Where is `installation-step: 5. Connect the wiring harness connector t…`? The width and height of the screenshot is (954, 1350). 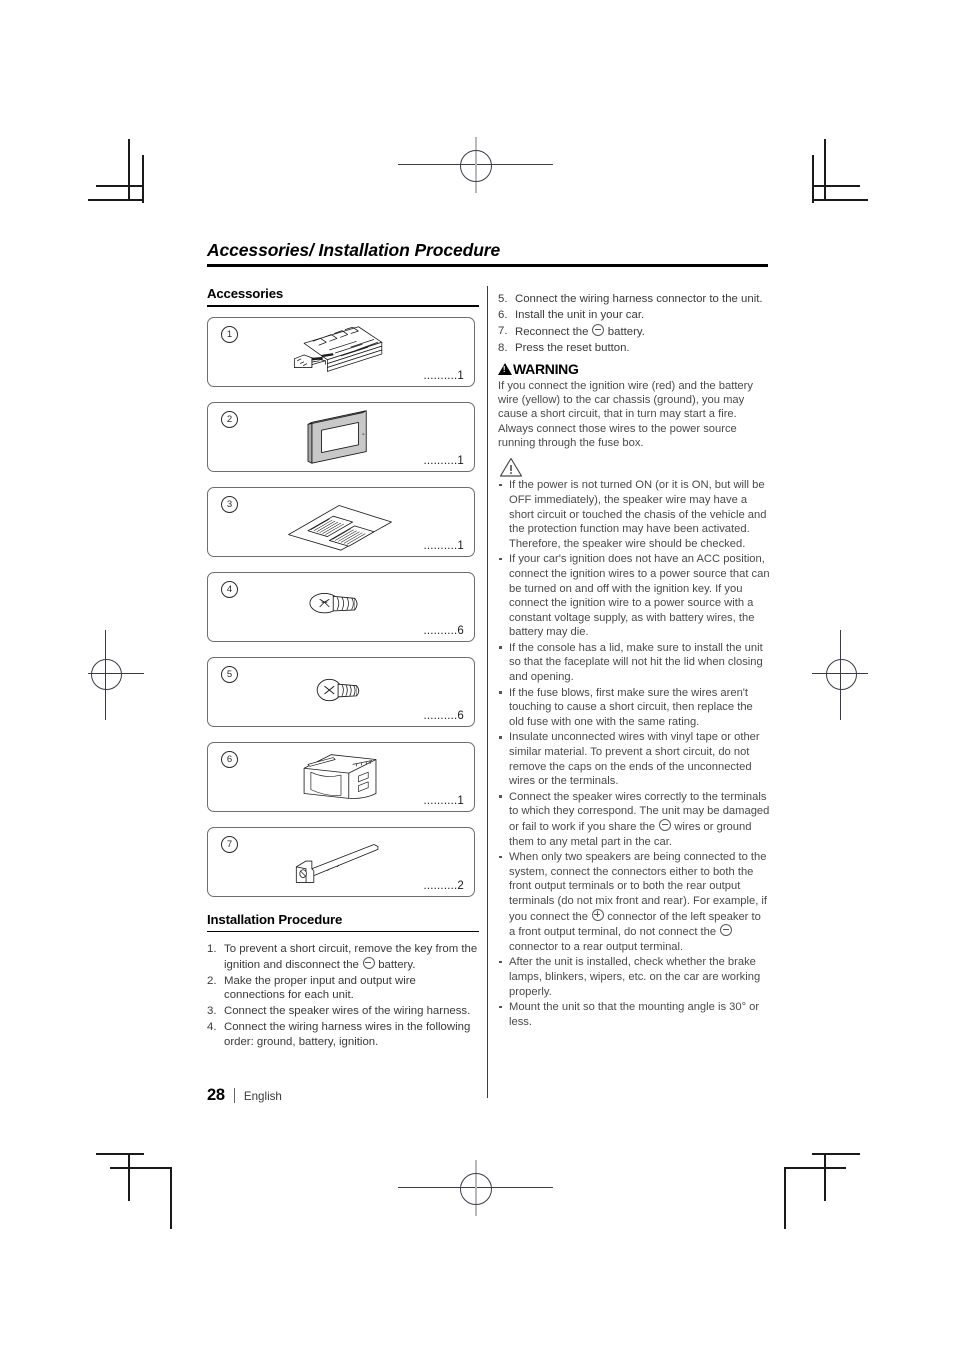
installation-step: 5. Connect the wiring harness connector t… is located at coordinates (630, 299).